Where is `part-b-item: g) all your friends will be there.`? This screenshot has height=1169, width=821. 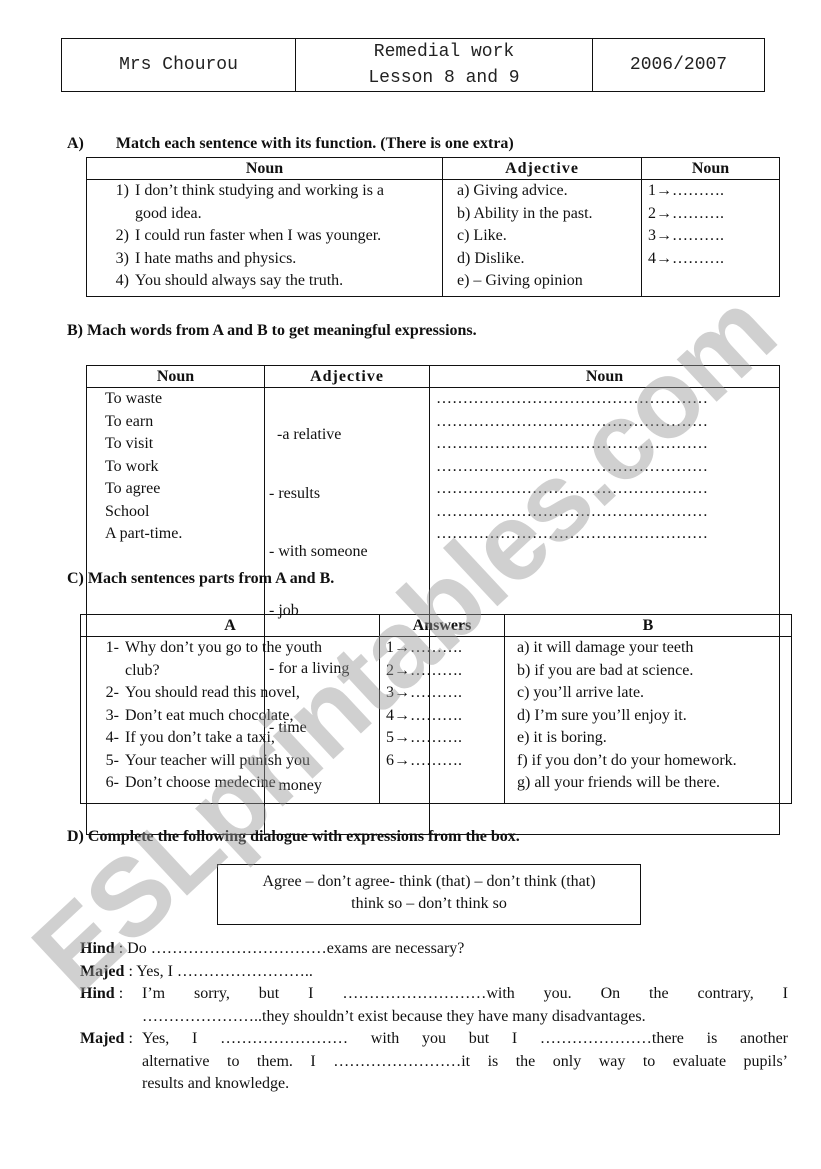 part-b-item: g) all your friends will be there. is located at coordinates (619, 782).